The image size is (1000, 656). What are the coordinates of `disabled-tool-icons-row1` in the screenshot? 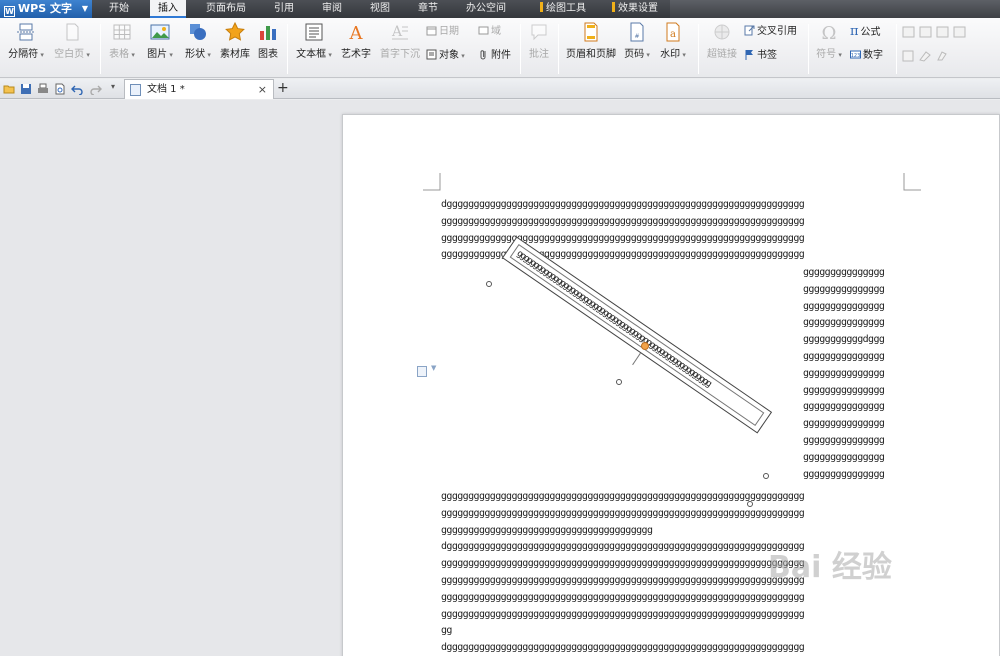 It's located at (934, 32).